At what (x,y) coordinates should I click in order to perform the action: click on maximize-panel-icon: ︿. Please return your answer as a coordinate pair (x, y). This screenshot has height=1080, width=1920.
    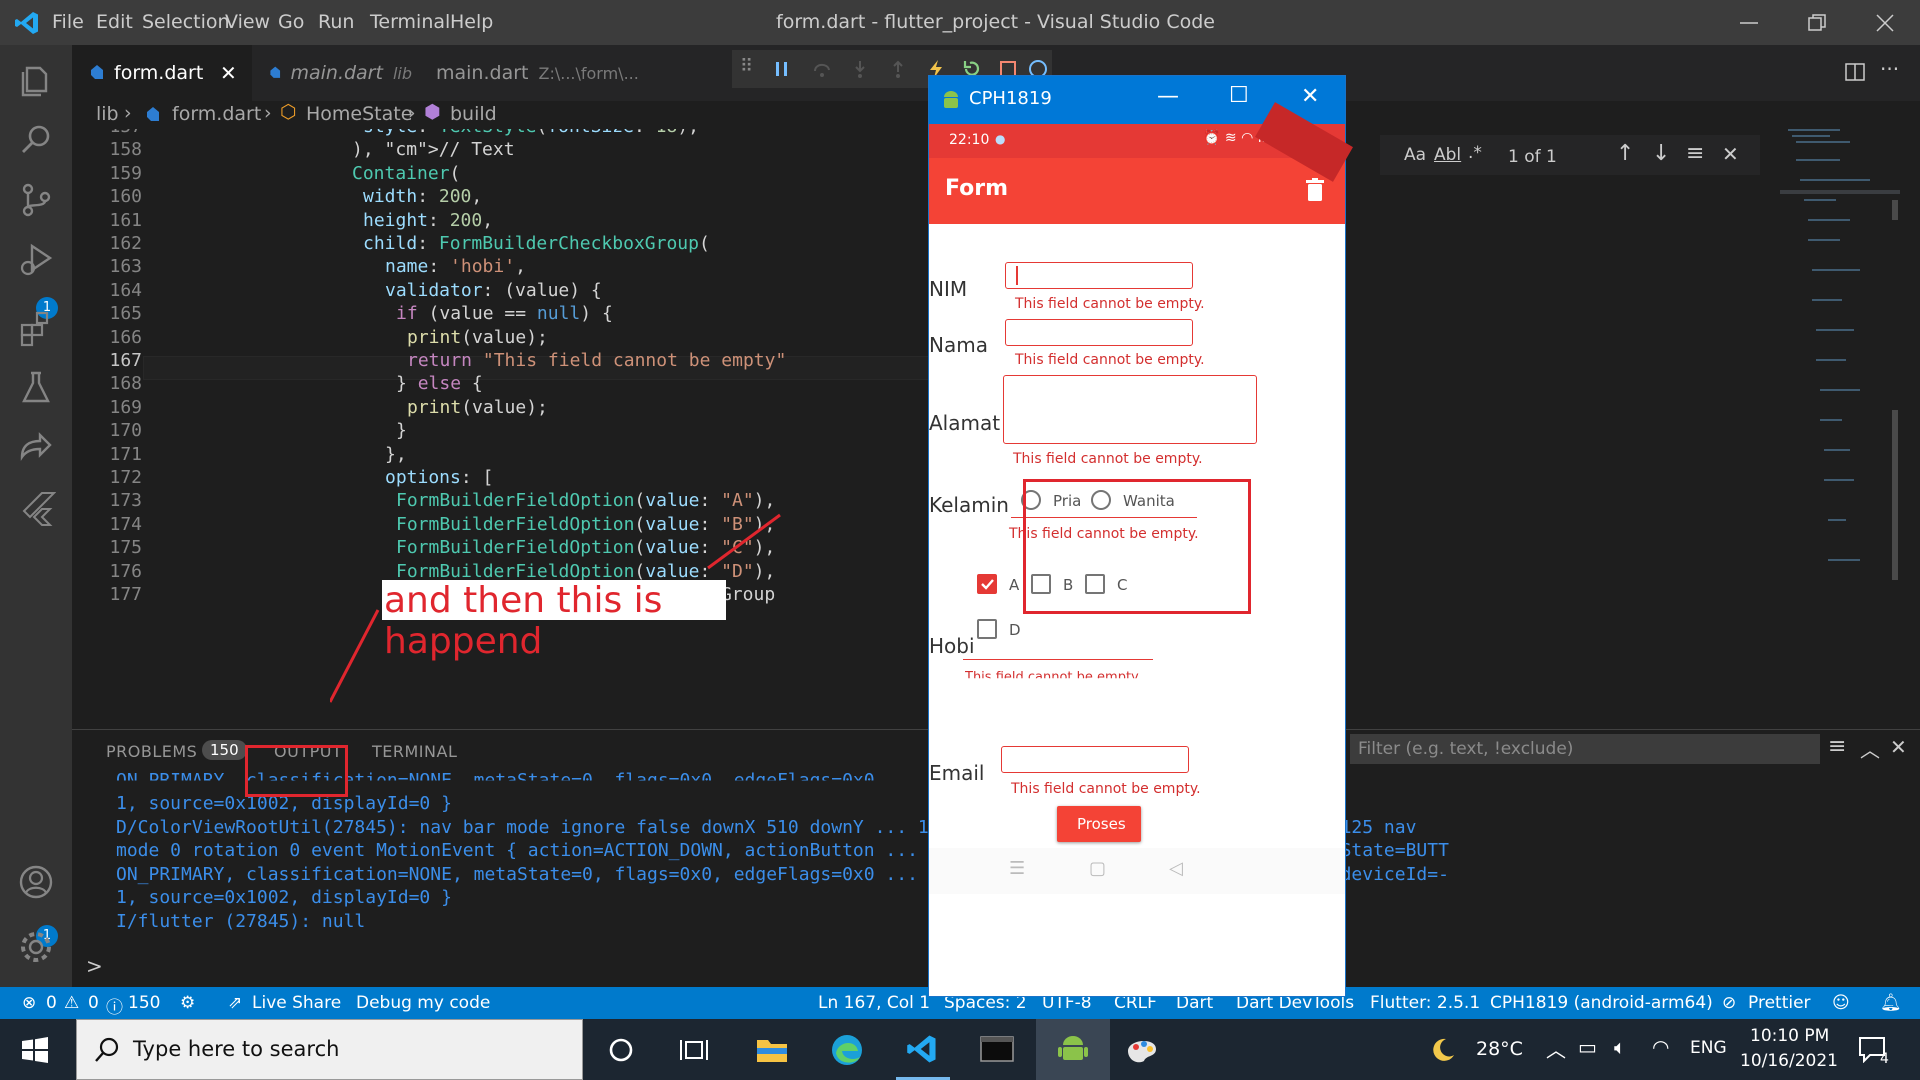
    Looking at the image, I should click on (1870, 748).